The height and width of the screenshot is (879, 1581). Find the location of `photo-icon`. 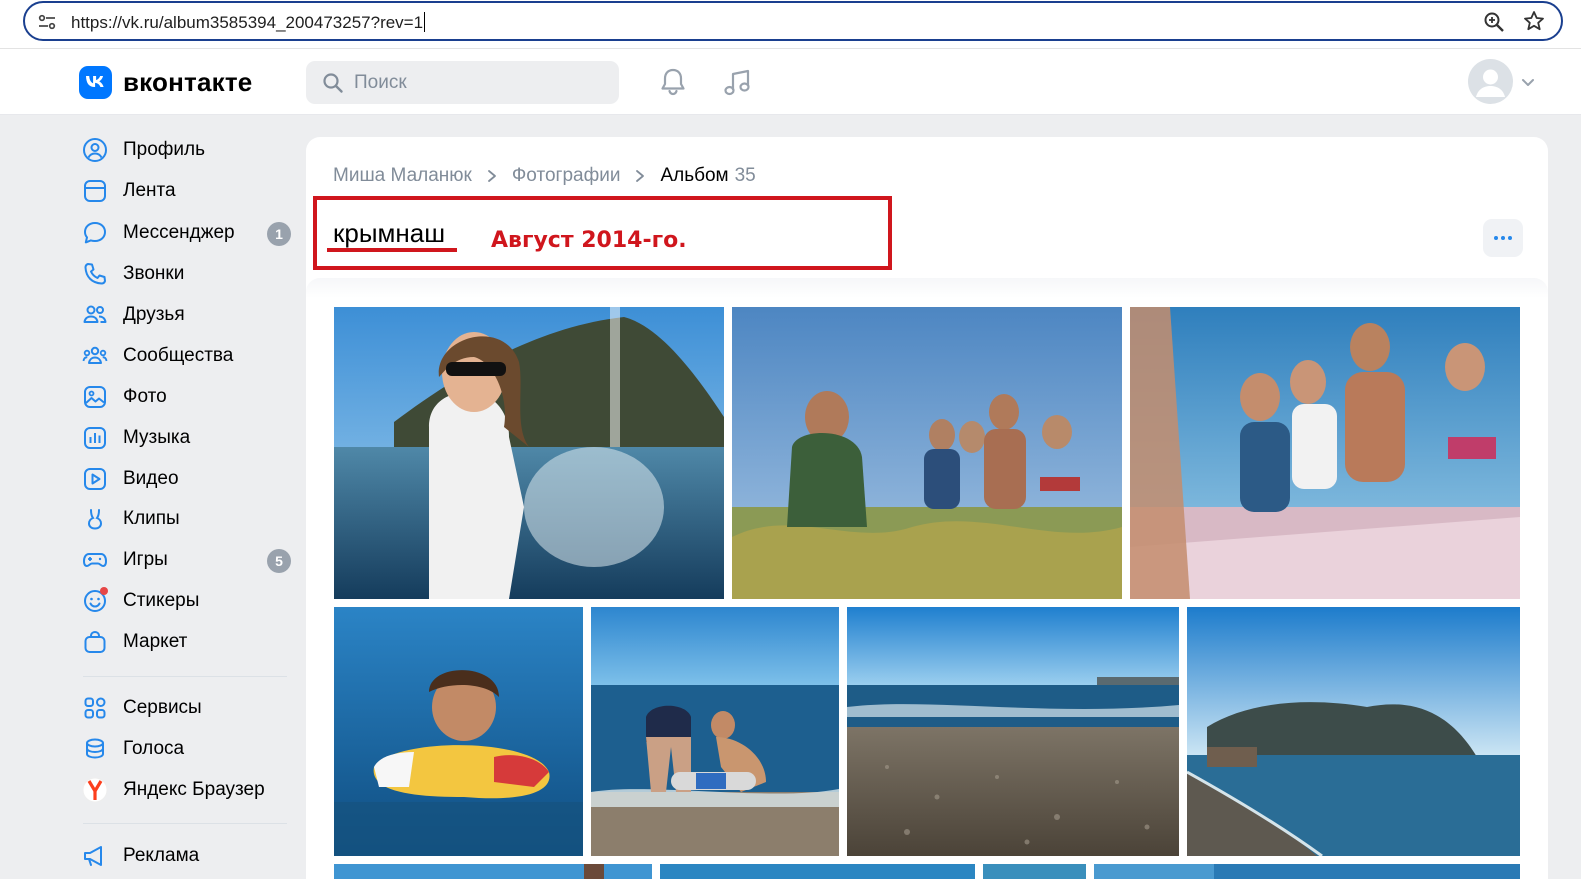

photo-icon is located at coordinates (95, 397).